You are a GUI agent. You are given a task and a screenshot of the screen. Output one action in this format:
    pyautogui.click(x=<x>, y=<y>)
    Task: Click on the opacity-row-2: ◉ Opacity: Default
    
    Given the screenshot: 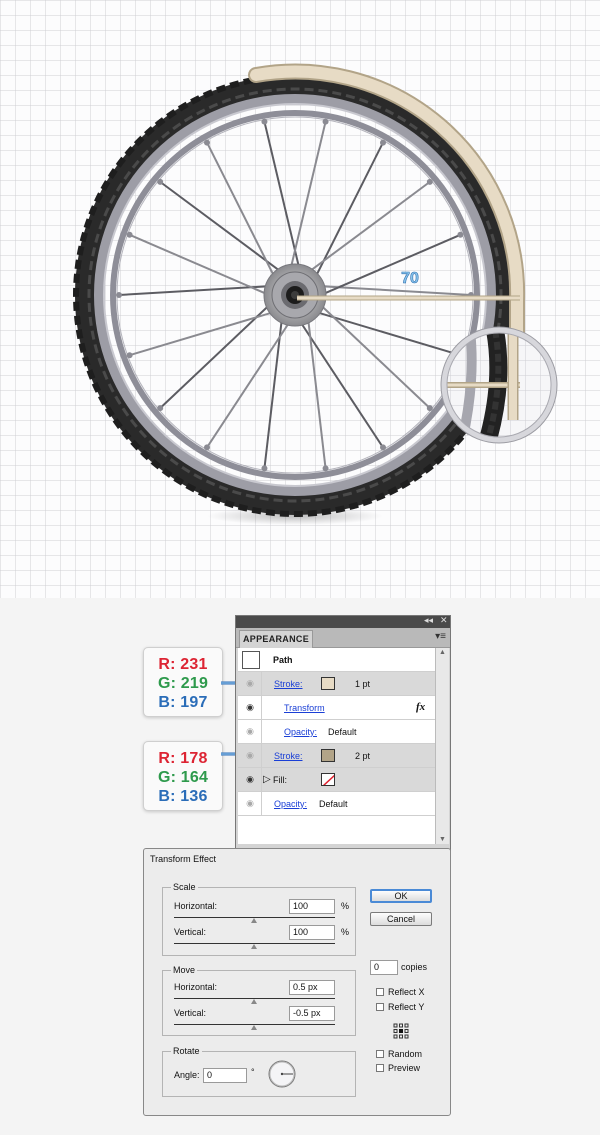 What is the action you would take?
    pyautogui.click(x=336, y=804)
    